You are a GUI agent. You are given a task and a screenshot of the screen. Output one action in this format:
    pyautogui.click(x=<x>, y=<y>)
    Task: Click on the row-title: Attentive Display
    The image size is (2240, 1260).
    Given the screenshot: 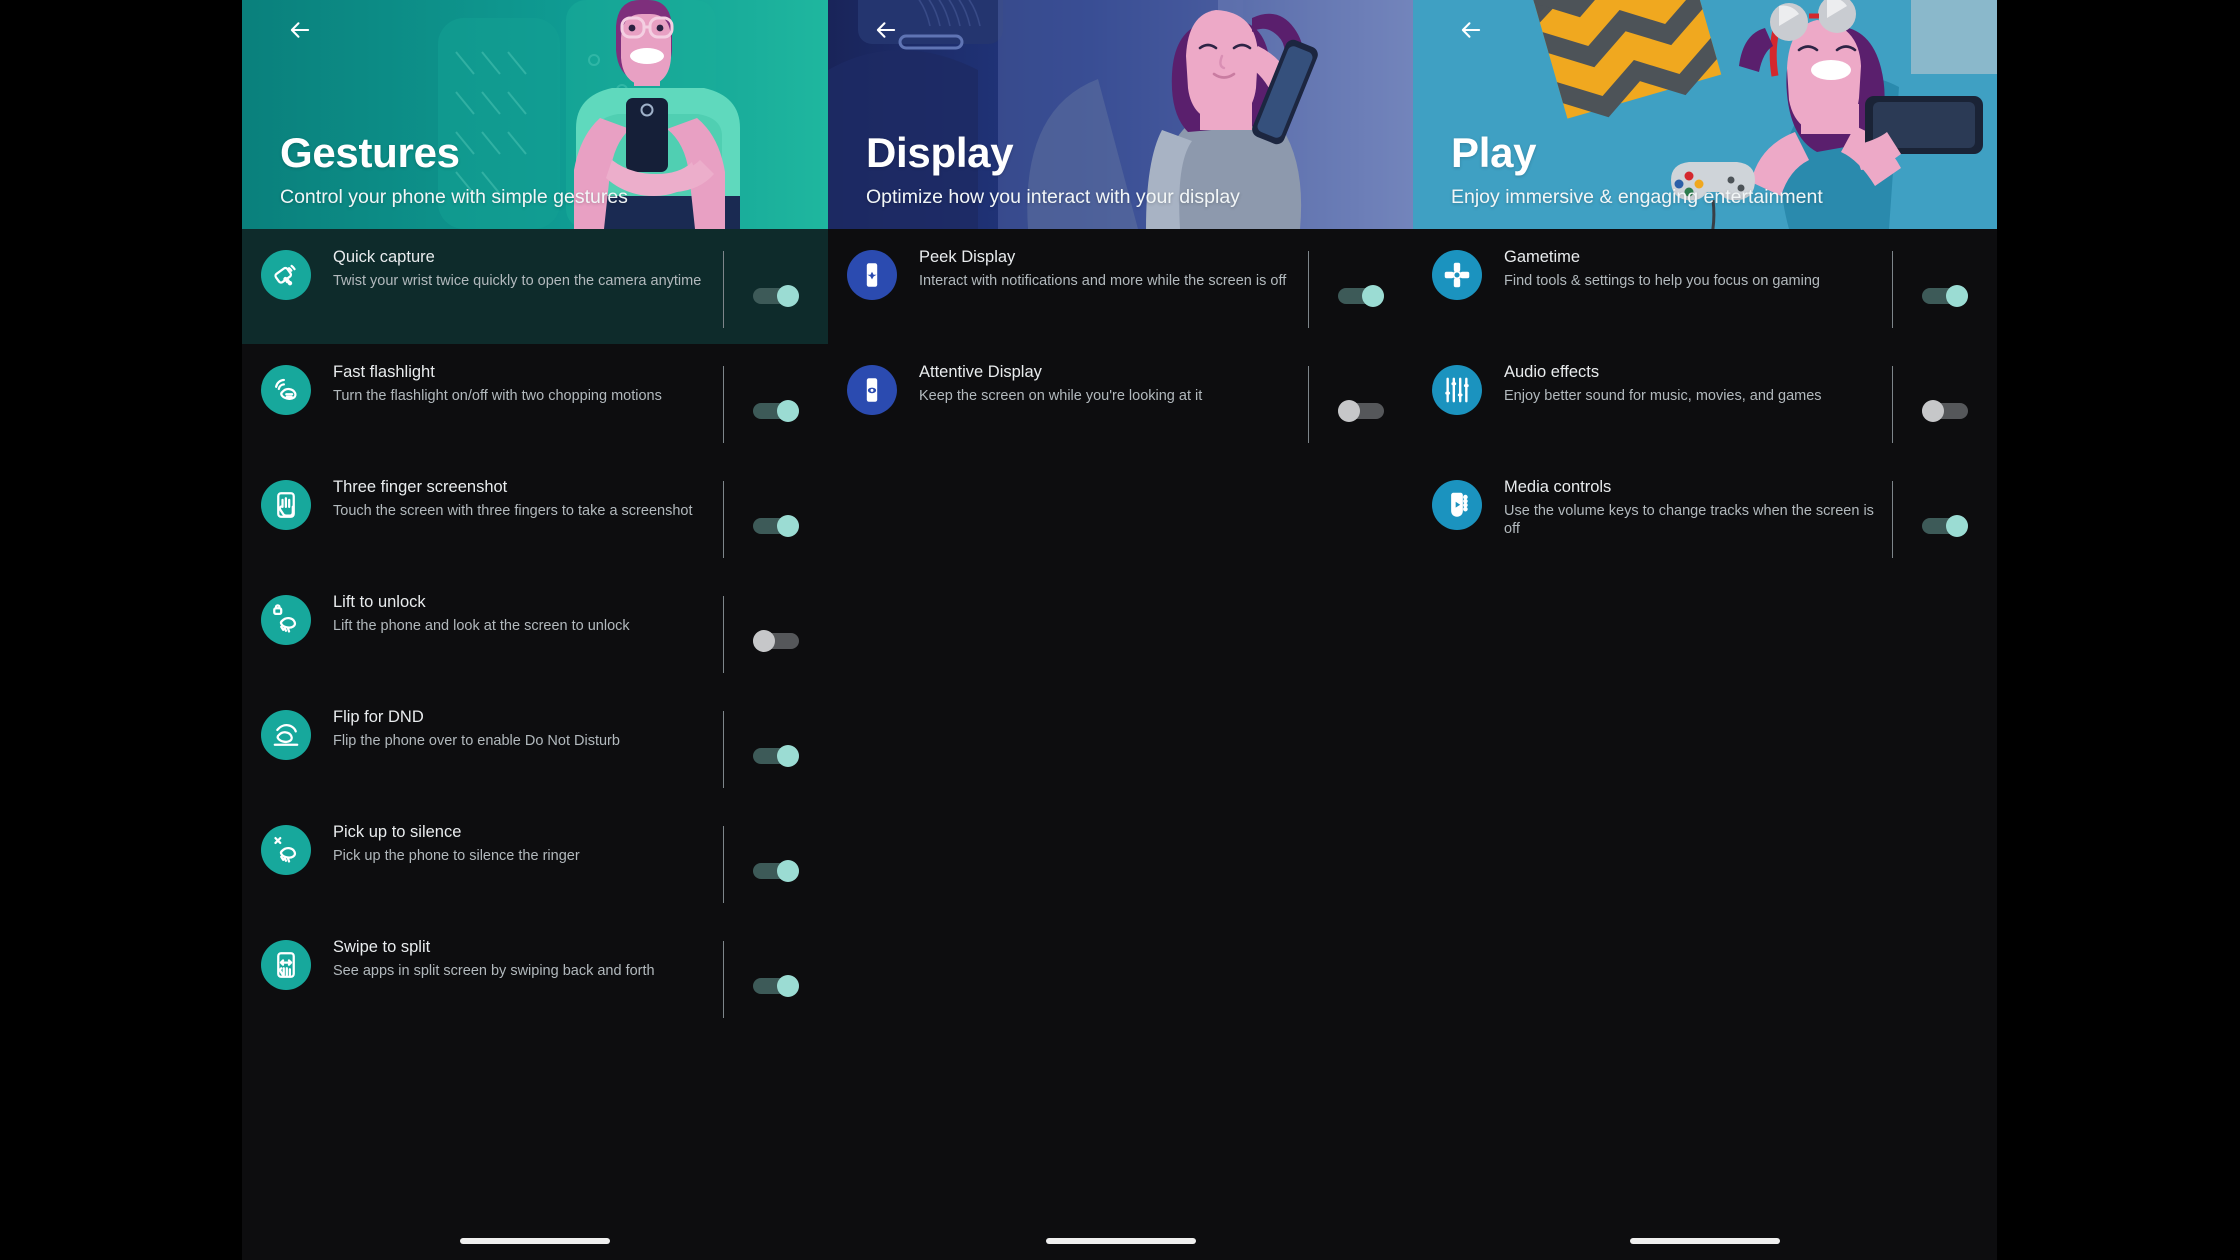 What is the action you would take?
    pyautogui.click(x=980, y=372)
    